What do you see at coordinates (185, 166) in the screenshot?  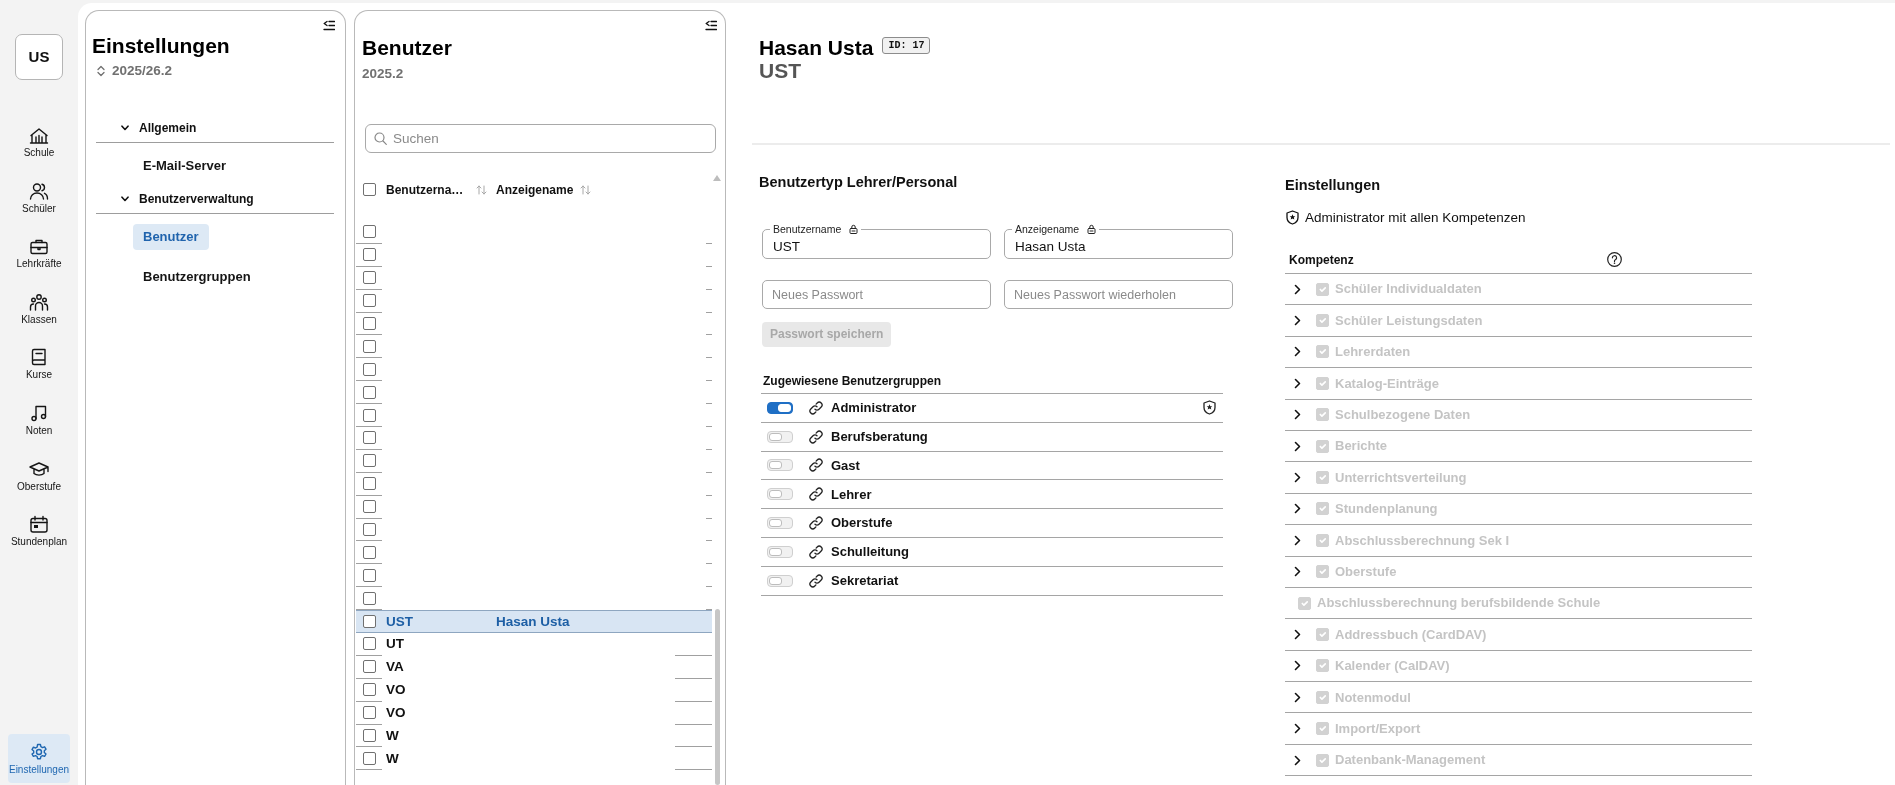 I see `tree-item: E-Mail-Server` at bounding box center [185, 166].